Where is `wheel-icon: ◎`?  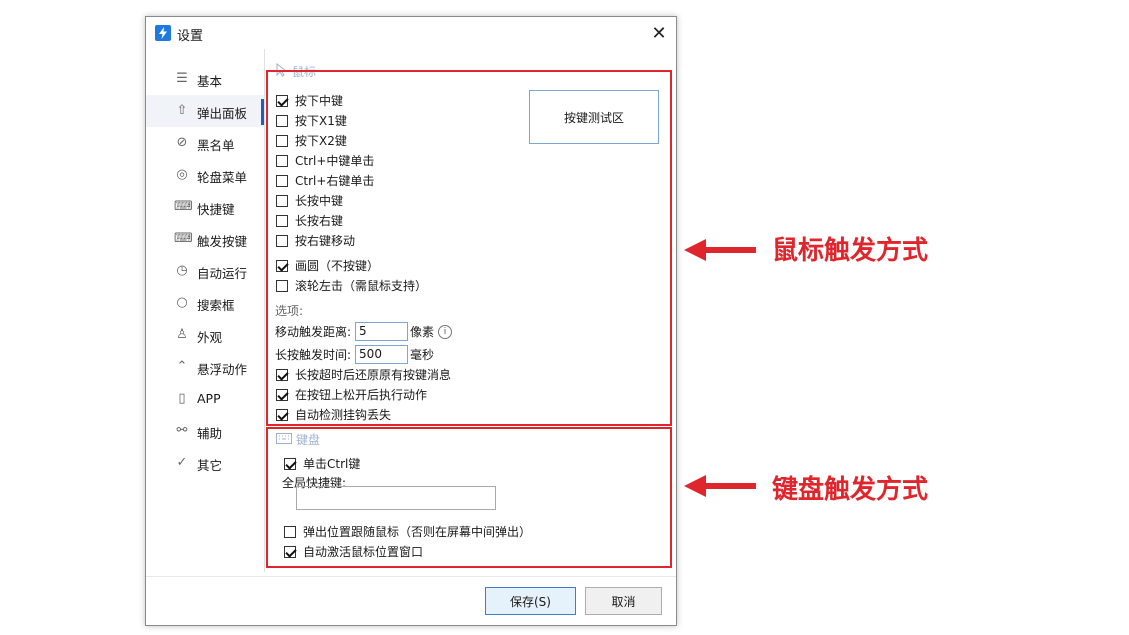 wheel-icon: ◎ is located at coordinates (182, 174).